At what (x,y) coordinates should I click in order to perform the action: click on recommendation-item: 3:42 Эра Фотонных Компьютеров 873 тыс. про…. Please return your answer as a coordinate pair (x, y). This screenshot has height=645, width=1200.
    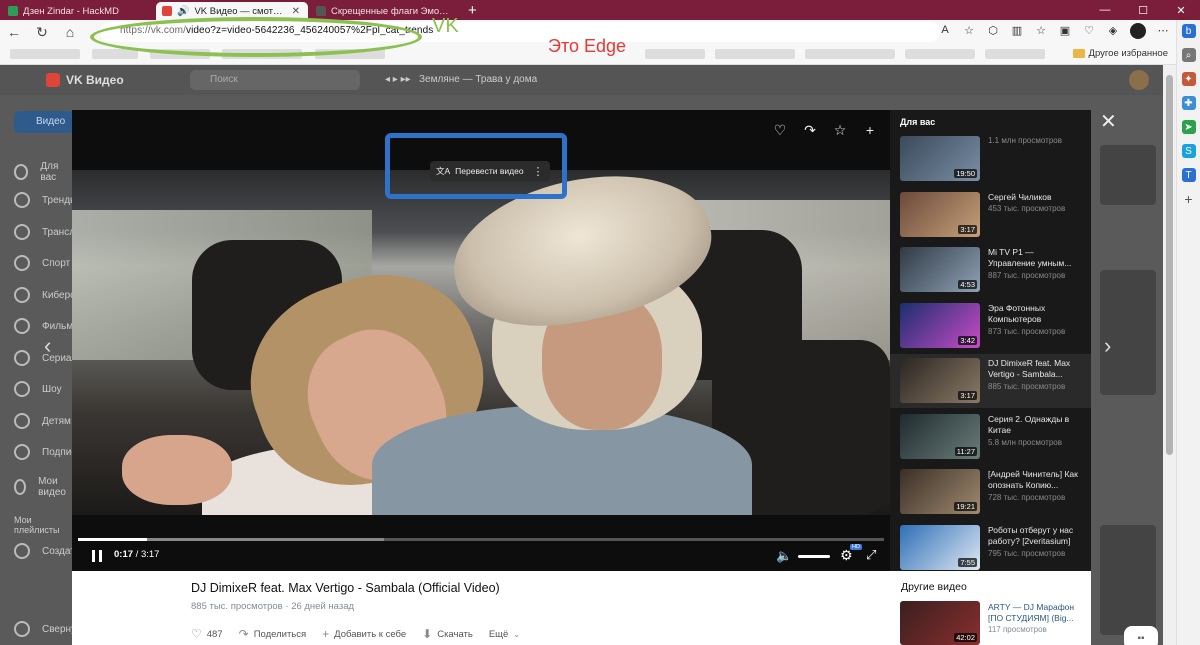
    Looking at the image, I should click on (990, 326).